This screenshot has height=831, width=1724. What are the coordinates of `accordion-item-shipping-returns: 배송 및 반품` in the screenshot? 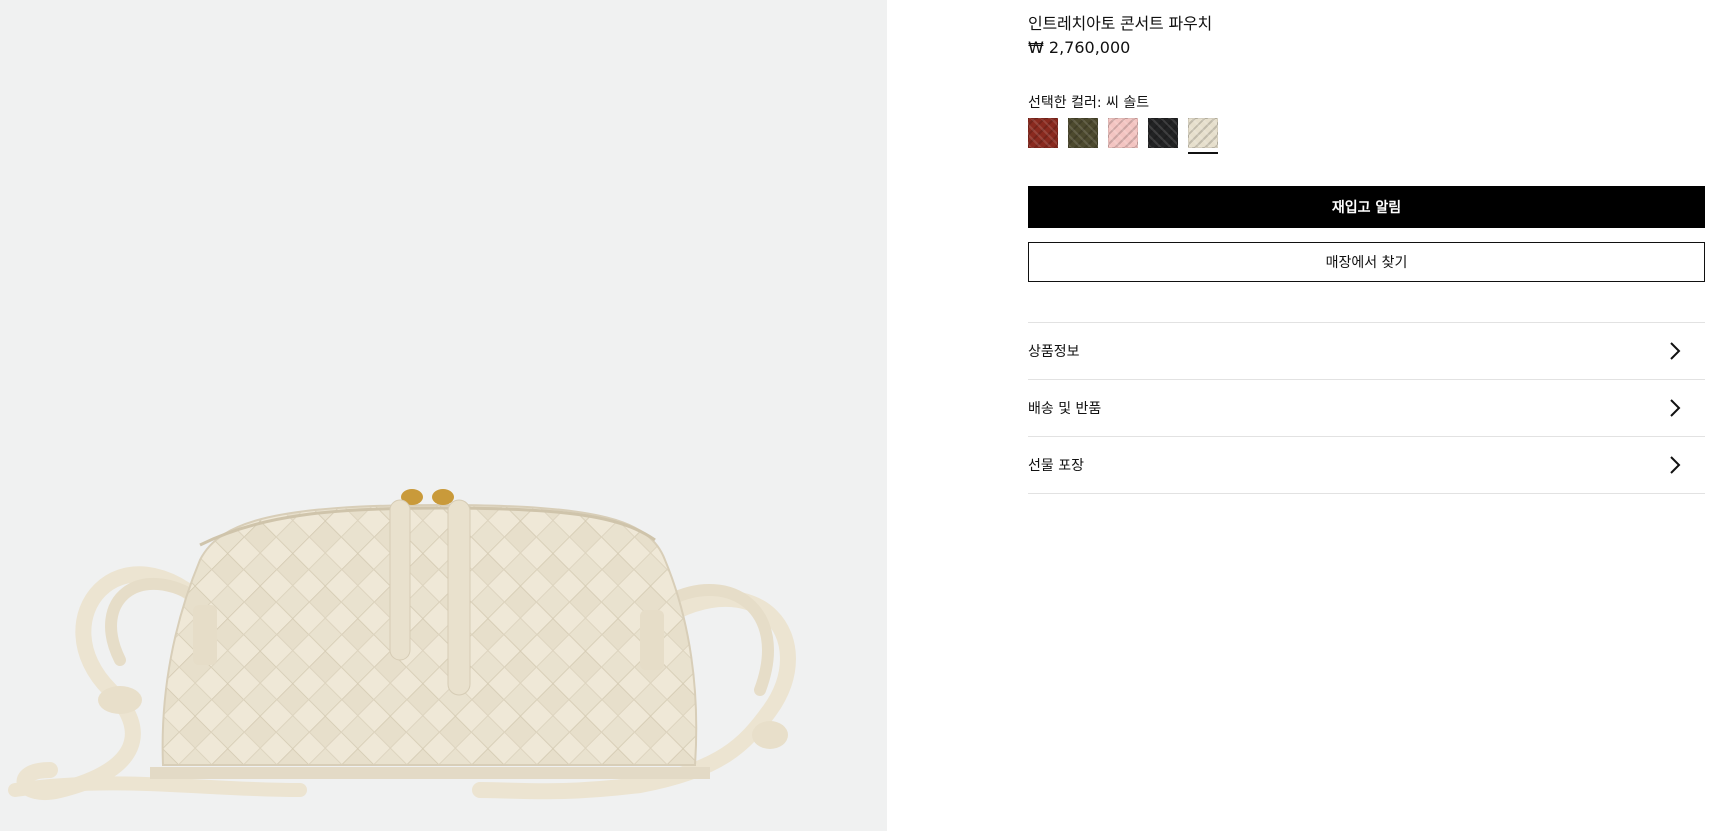 It's located at (1366, 408).